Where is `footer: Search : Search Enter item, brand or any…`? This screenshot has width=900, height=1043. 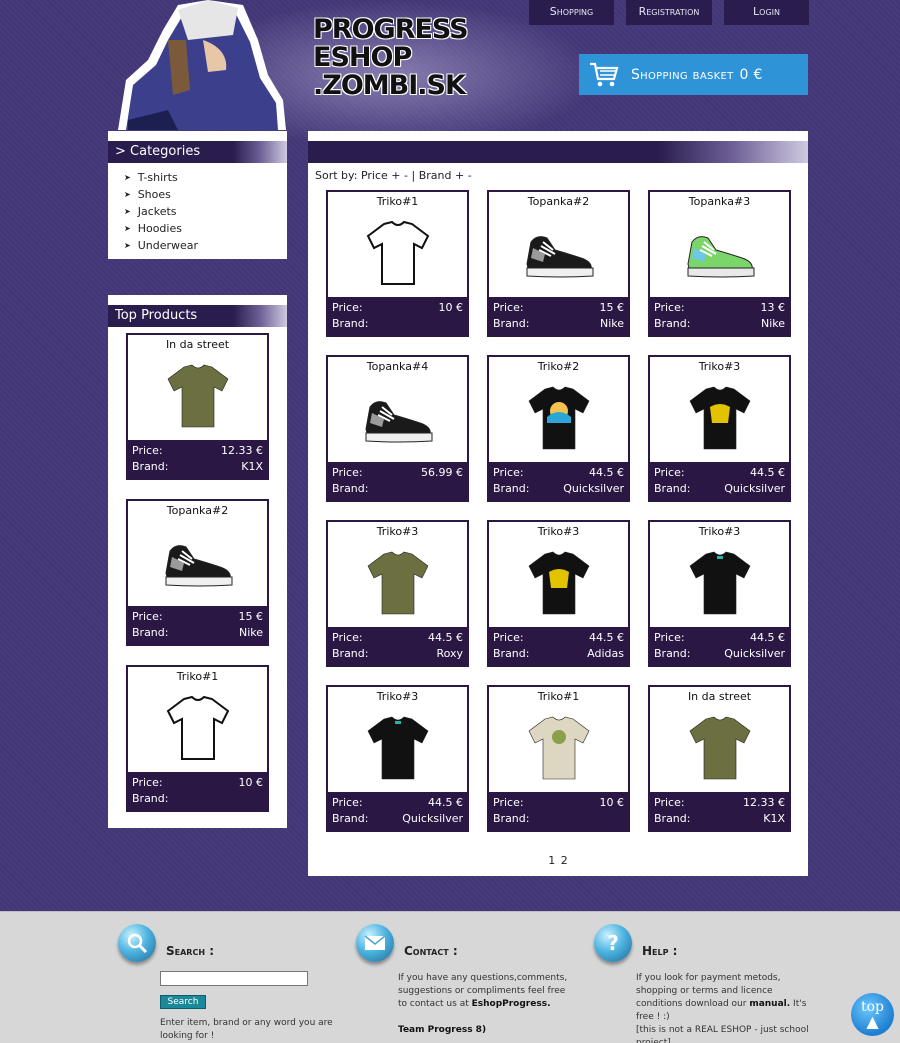 footer: Search : Search Enter item, brand or any… is located at coordinates (450, 977).